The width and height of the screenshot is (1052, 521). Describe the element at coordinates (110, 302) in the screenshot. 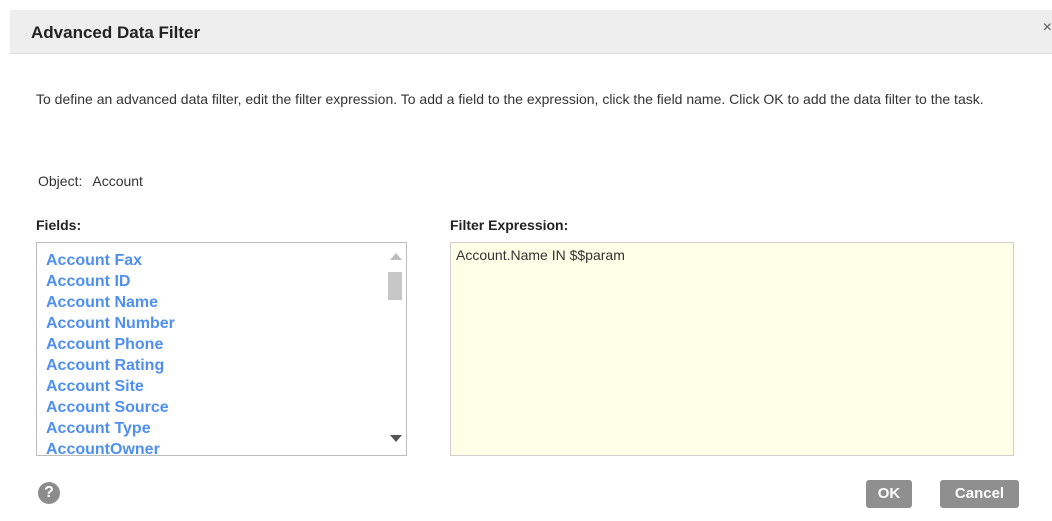

I see `field-item: Account Name` at that location.